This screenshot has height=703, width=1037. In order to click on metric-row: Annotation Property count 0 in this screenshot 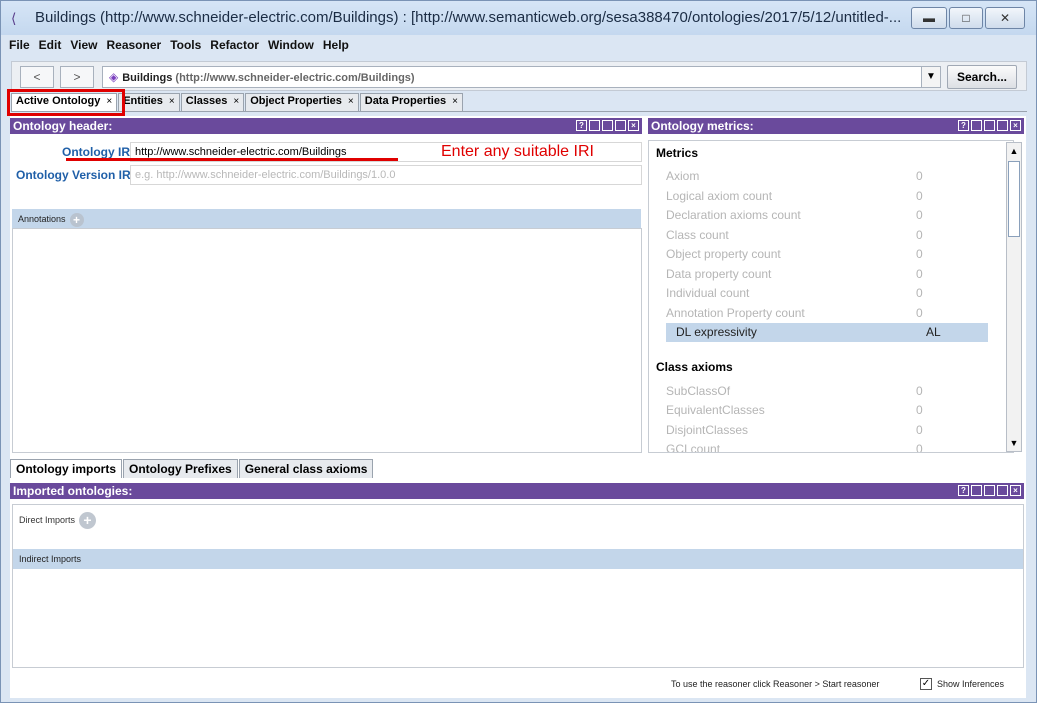, I will do `click(827, 313)`.